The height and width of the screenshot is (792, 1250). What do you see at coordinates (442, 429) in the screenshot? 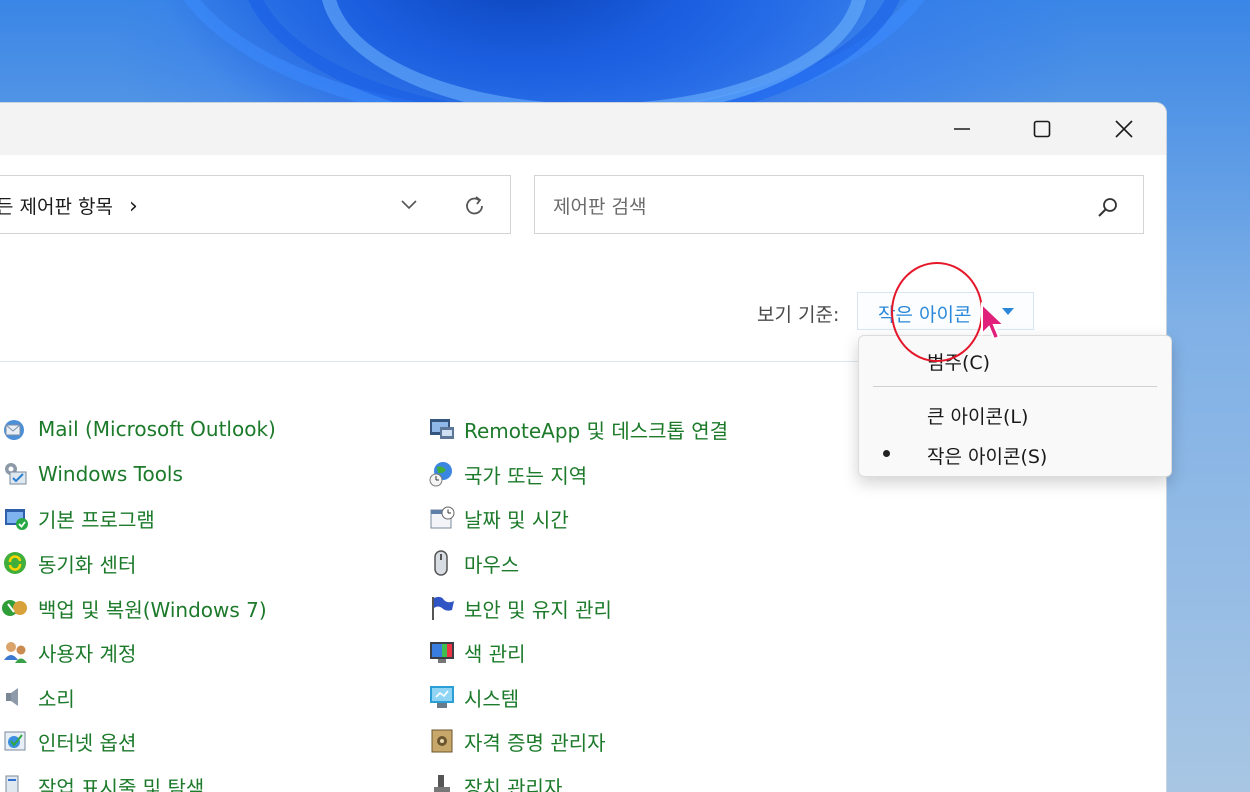
I see `remoteapp-icon` at bounding box center [442, 429].